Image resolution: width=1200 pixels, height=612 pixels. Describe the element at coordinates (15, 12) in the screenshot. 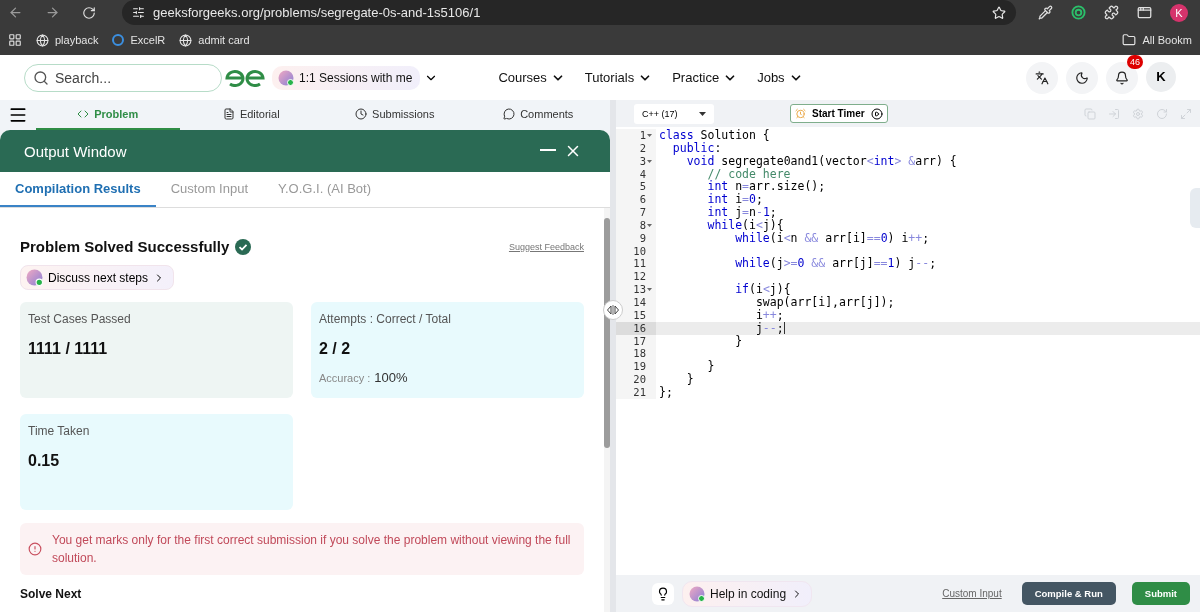

I see `back-icon` at that location.